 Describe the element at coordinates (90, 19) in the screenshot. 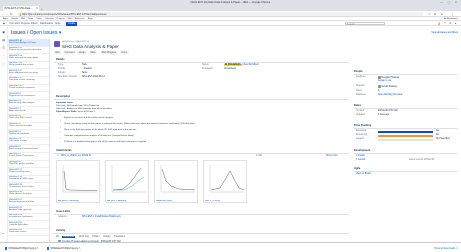

I see `bookmark-item: Bugs` at that location.